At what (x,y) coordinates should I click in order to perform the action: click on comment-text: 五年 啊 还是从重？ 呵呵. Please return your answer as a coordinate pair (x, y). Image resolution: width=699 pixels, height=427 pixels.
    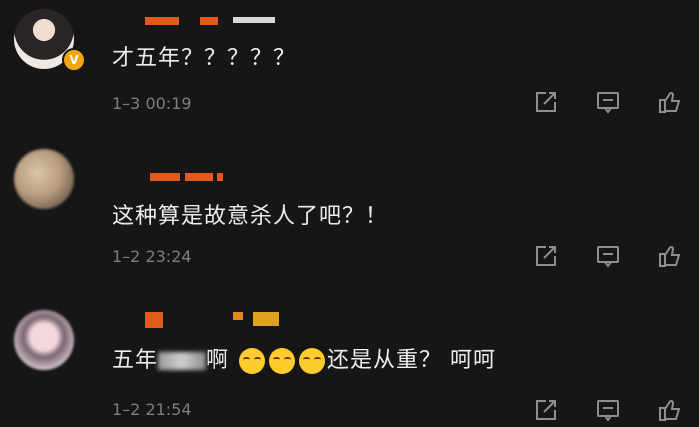
    Looking at the image, I should click on (304, 358).